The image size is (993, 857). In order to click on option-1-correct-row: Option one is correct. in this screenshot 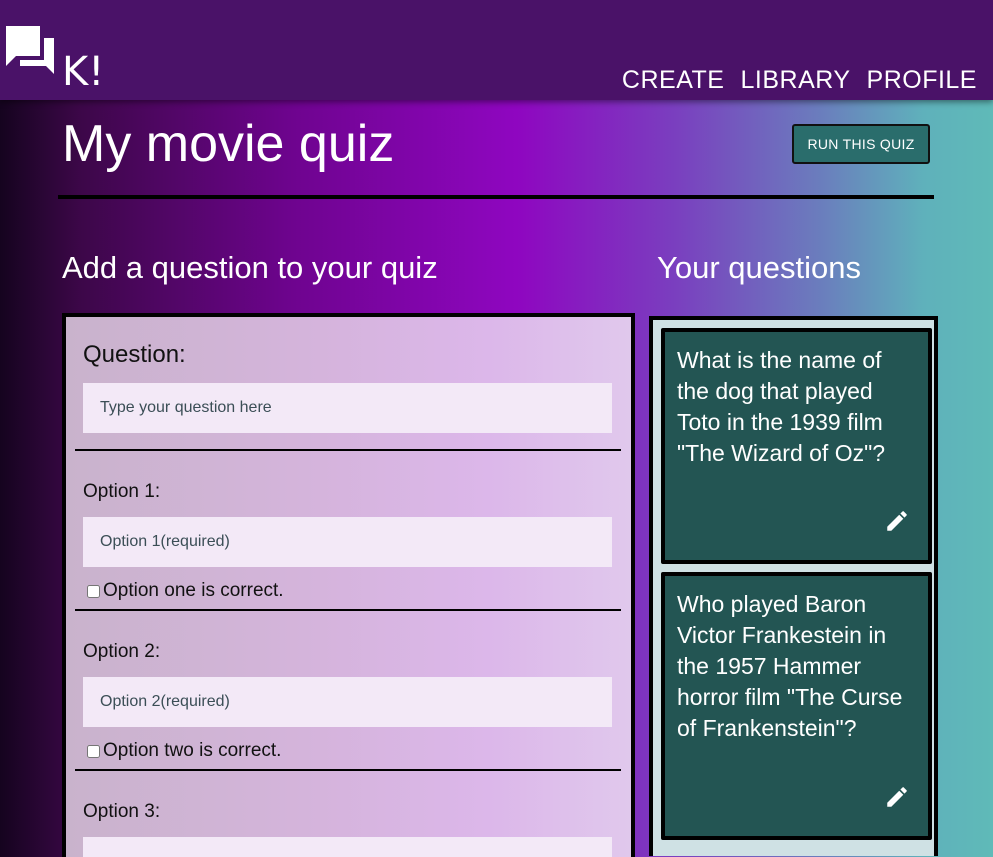, I will do `click(185, 591)`.